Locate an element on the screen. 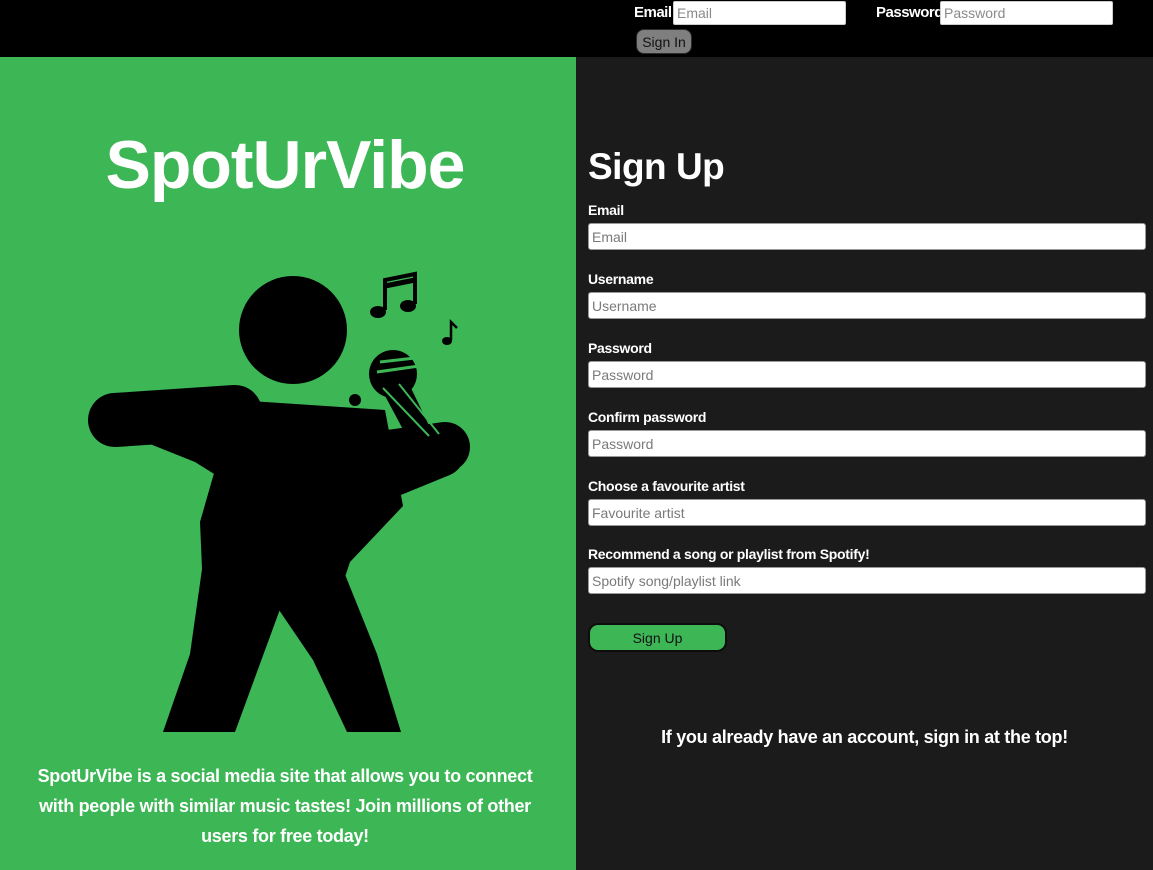 The width and height of the screenshot is (1153, 870). sign-in-button: Sign In is located at coordinates (664, 41).